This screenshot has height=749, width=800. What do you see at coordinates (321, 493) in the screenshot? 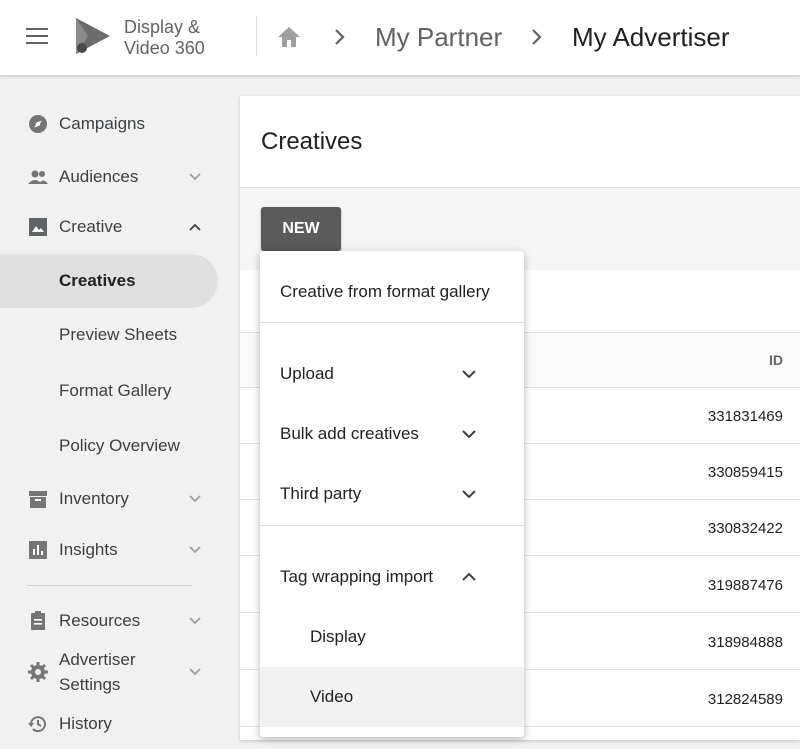
I see `menu-item-label: Third party` at bounding box center [321, 493].